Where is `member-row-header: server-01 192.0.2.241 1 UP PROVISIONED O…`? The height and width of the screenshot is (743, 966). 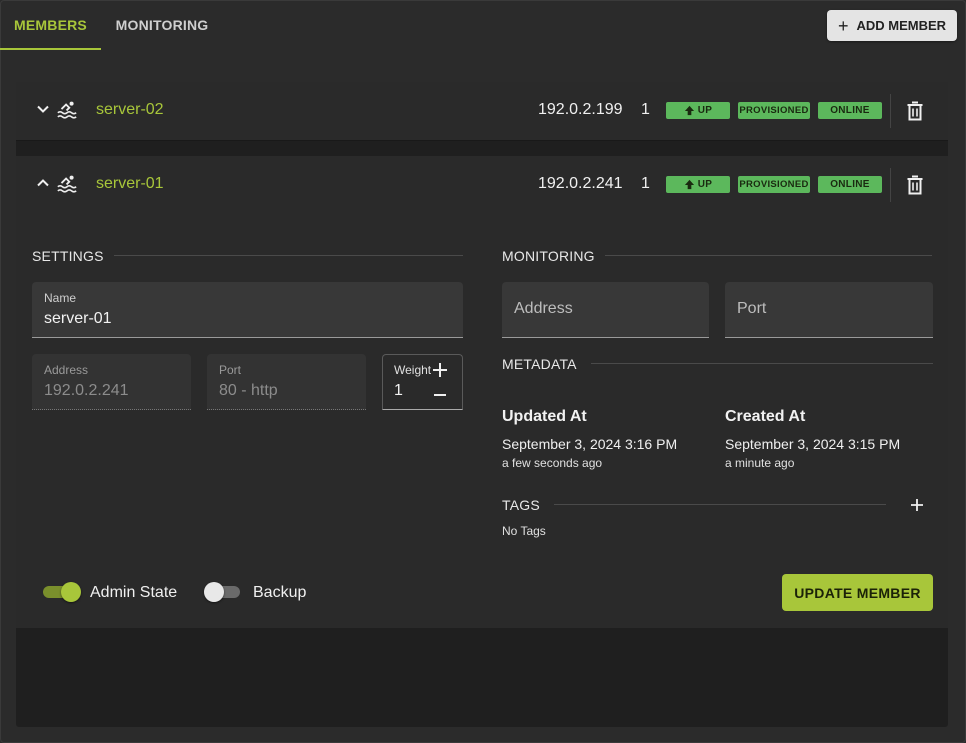 member-row-header: server-01 192.0.2.241 1 UP PROVISIONED O… is located at coordinates (482, 185).